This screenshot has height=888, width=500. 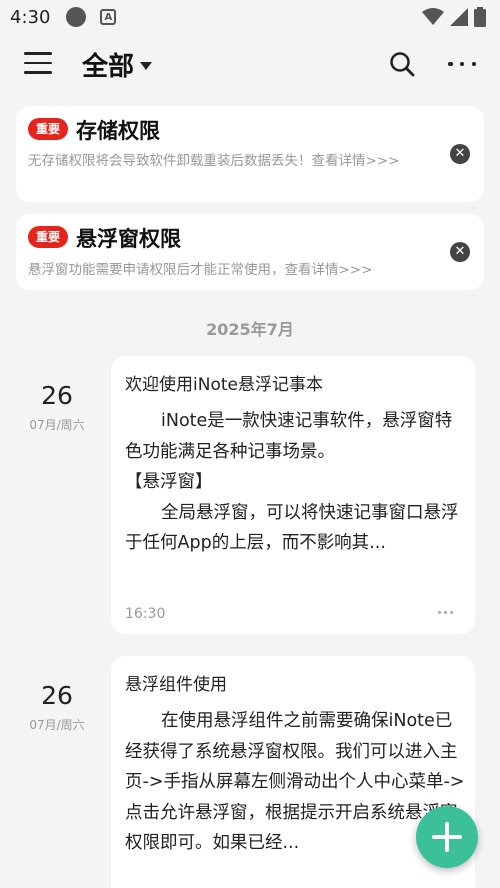 What do you see at coordinates (145, 614) in the screenshot?
I see `note-time: 16:30` at bounding box center [145, 614].